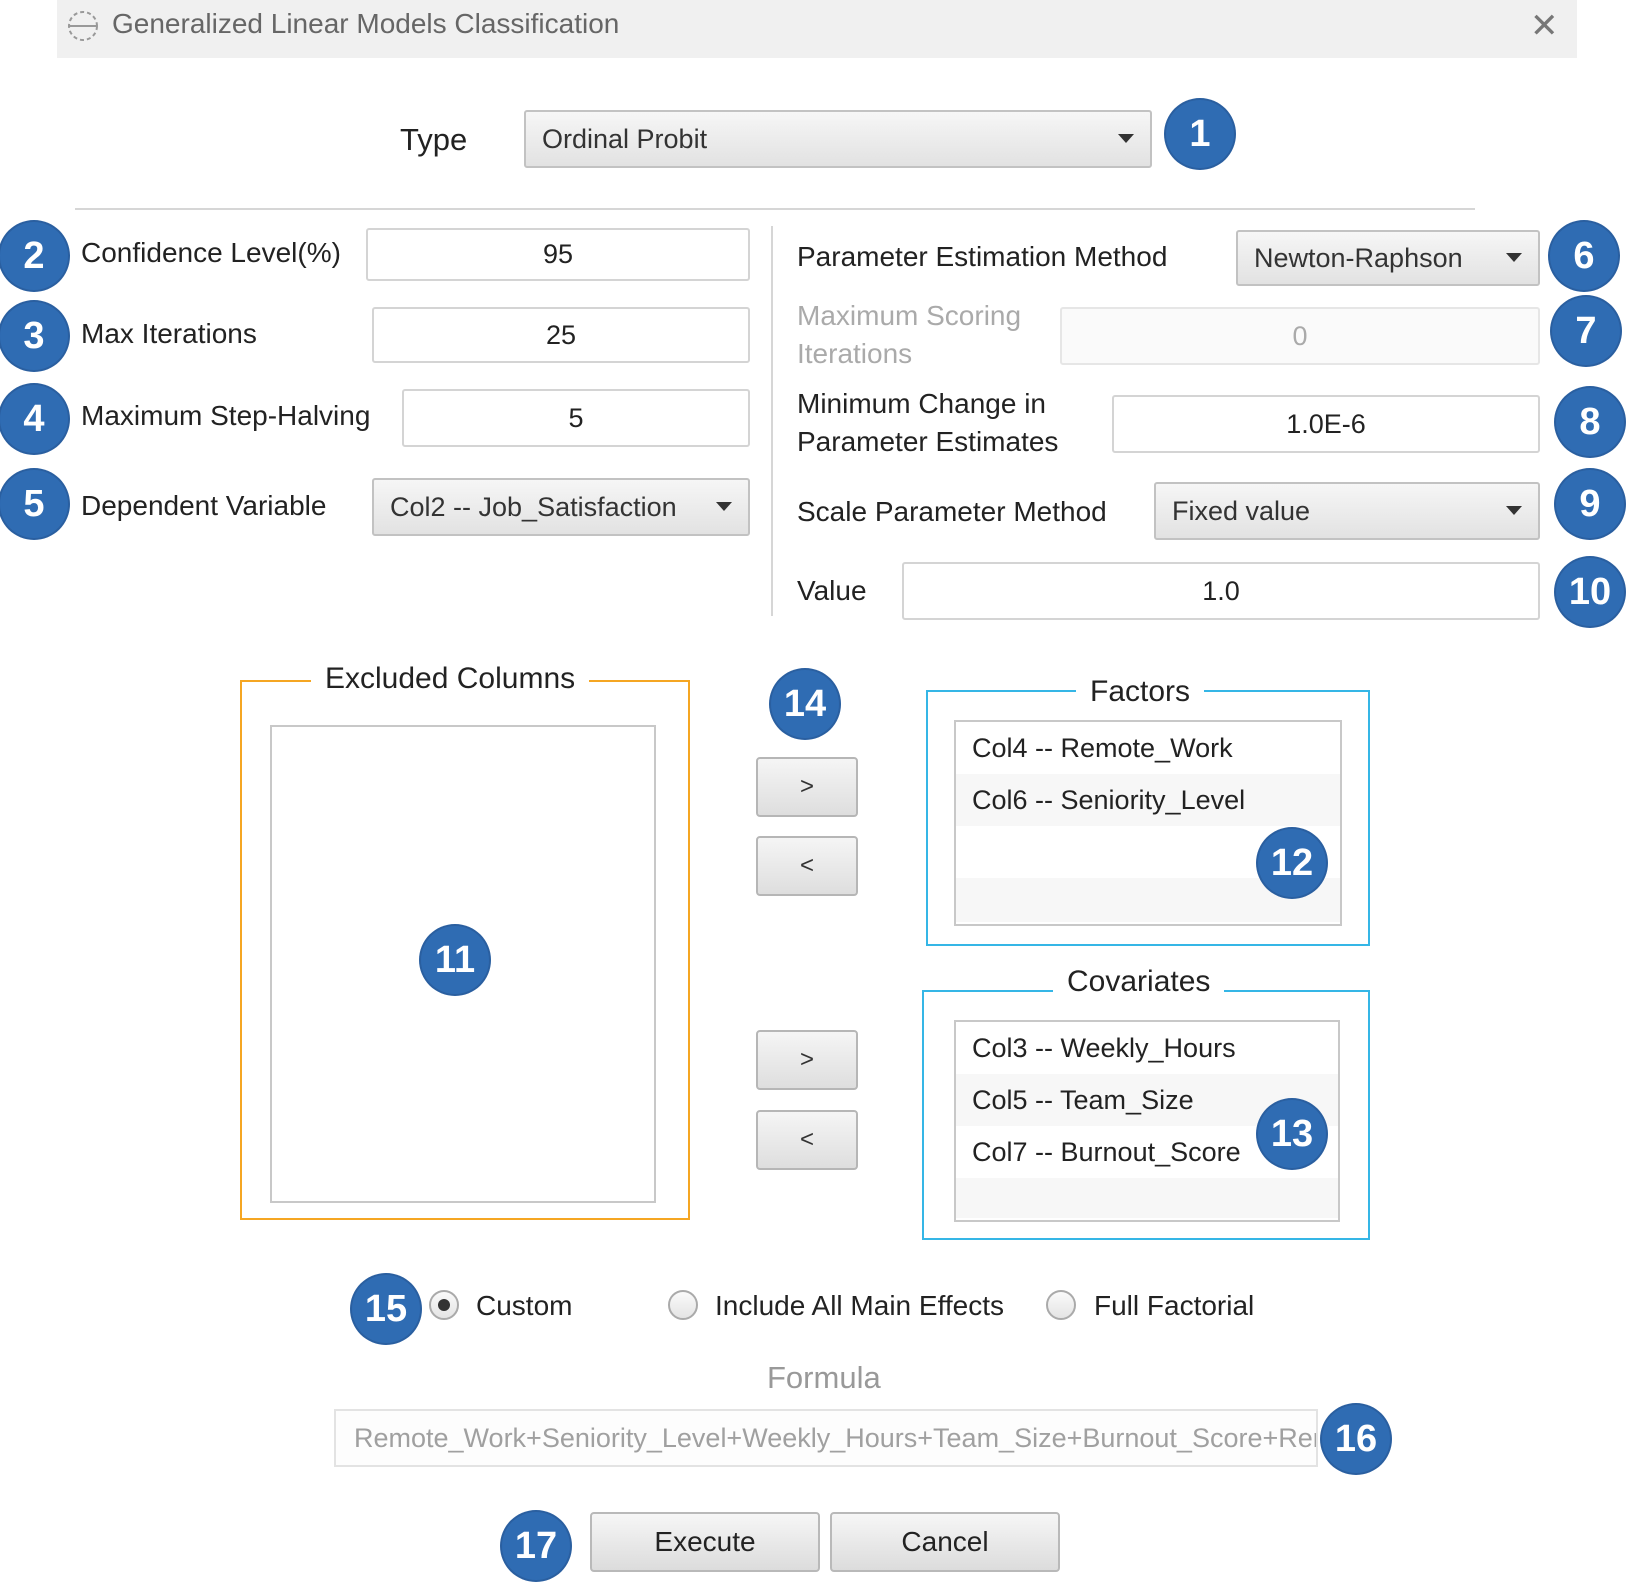 The width and height of the screenshot is (1631, 1586). Describe the element at coordinates (921, 403) in the screenshot. I see `min-change-label-line1: Minimum Change in` at that location.